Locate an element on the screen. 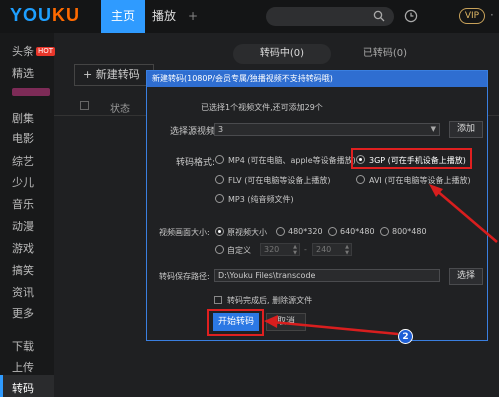 This screenshot has width=499, height=397. sidebar-item-news: 资讯 is located at coordinates (23, 292).